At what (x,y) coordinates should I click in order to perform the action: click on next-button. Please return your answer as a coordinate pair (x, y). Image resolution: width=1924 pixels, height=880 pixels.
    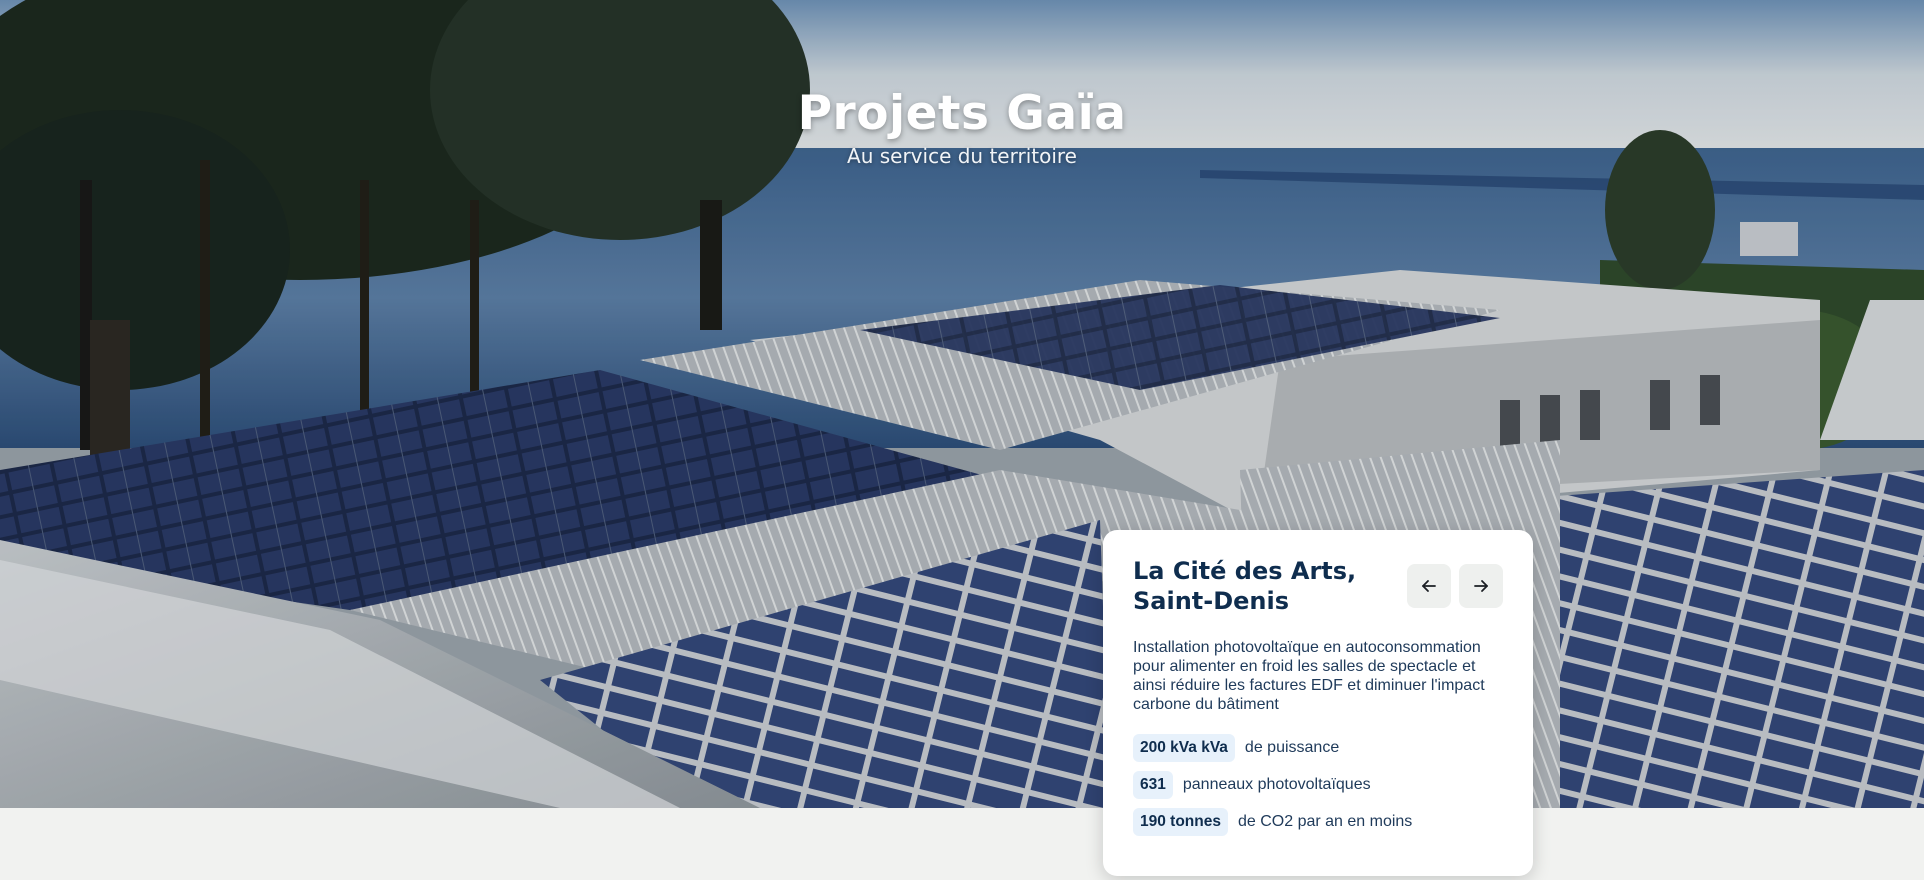
    Looking at the image, I should click on (1481, 586).